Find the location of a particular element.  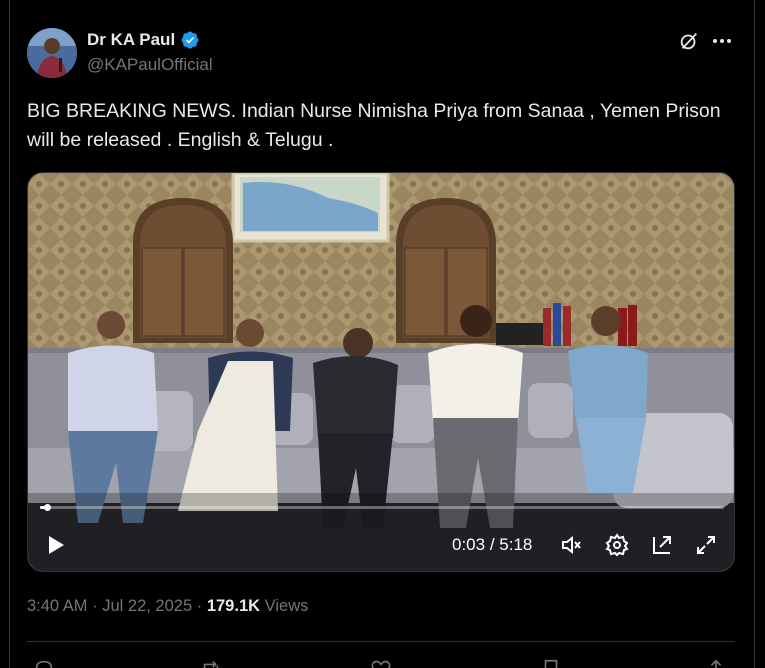

settings-icon is located at coordinates (617, 545).